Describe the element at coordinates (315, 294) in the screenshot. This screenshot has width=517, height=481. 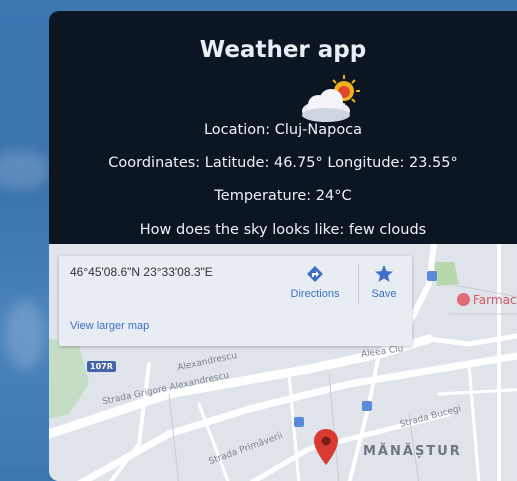
I see `directions-label: Directions` at that location.